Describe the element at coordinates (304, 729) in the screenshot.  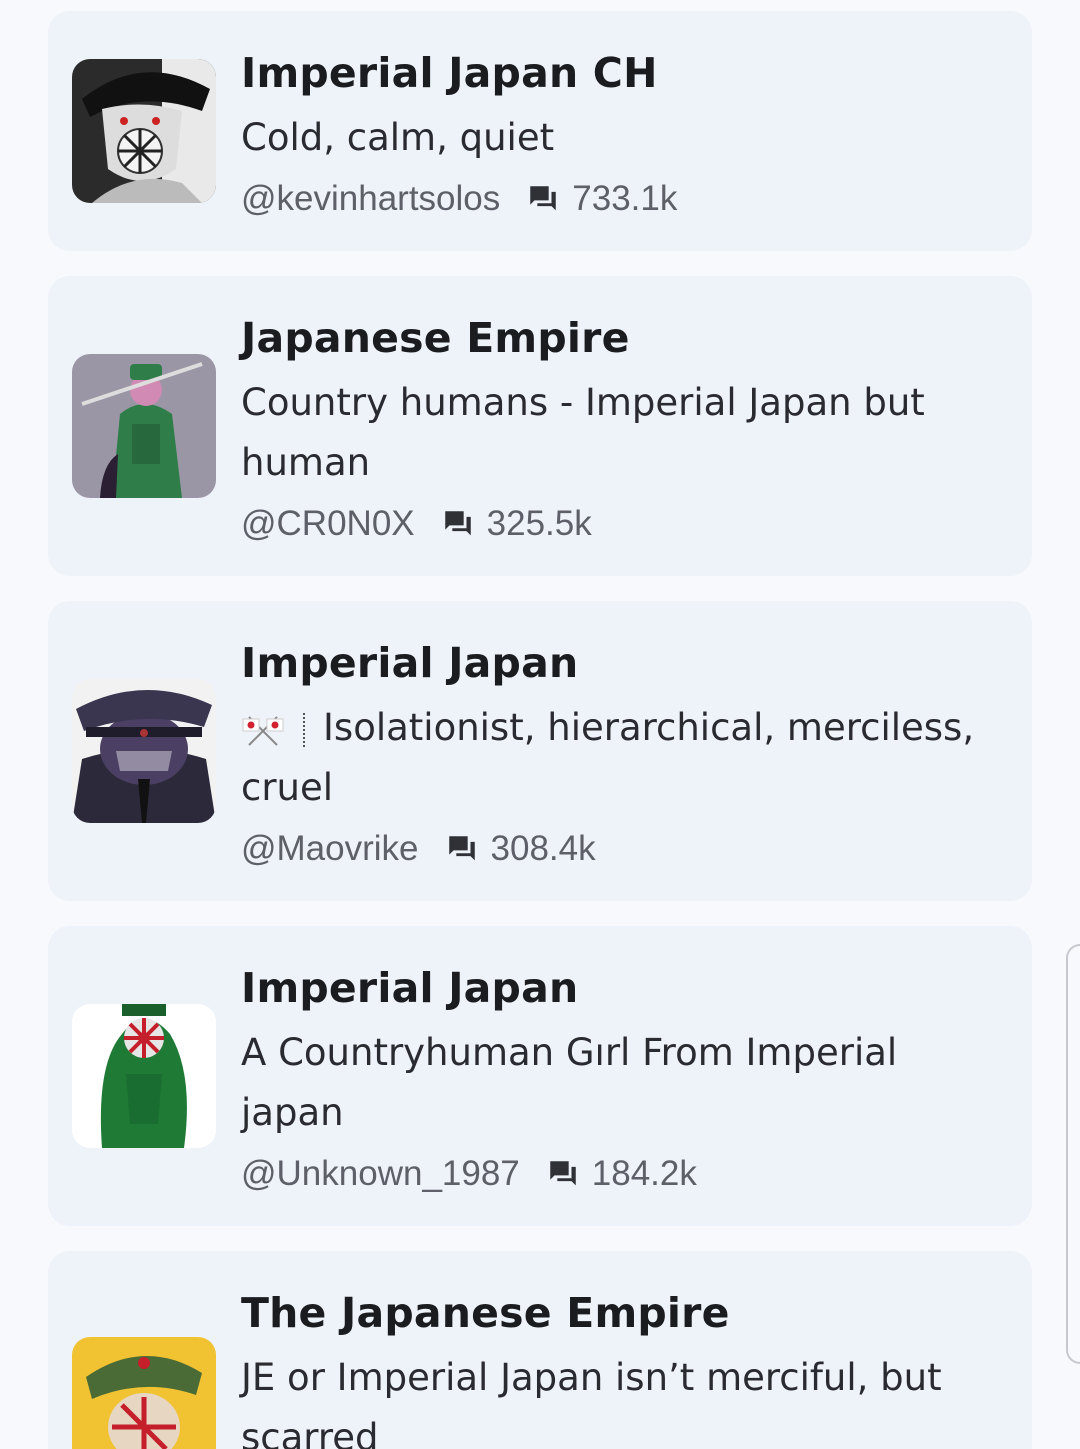
I see `separator` at that location.